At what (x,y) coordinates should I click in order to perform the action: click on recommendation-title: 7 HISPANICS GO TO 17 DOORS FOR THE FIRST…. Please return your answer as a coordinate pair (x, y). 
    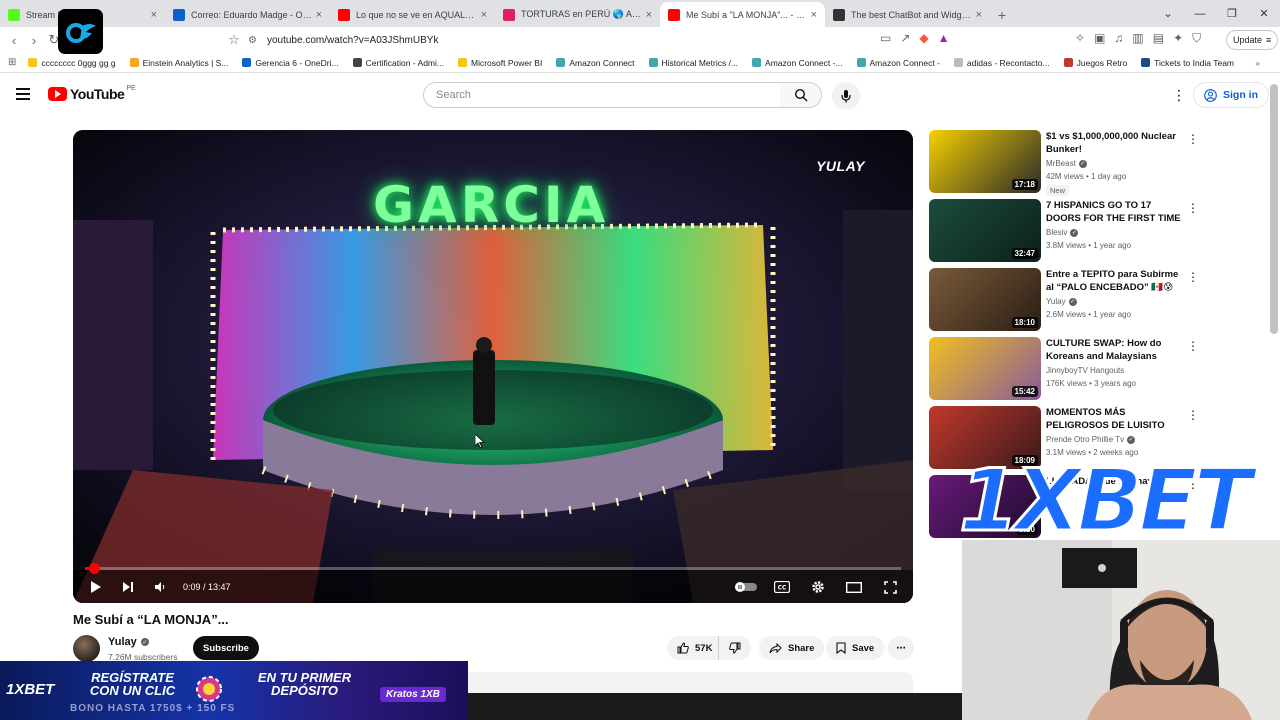
    Looking at the image, I should click on (1115, 212).